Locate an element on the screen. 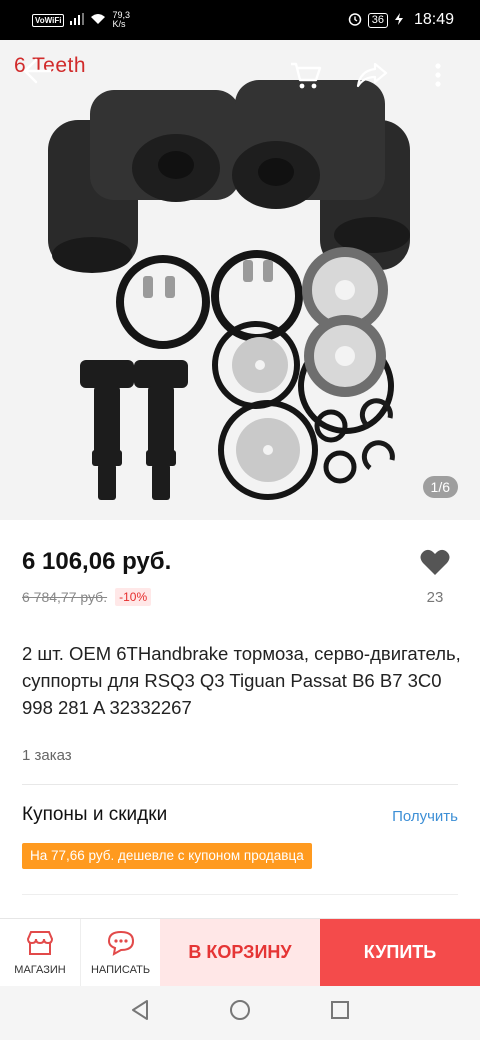  wishlist-count: 23 is located at coordinates (435, 597).